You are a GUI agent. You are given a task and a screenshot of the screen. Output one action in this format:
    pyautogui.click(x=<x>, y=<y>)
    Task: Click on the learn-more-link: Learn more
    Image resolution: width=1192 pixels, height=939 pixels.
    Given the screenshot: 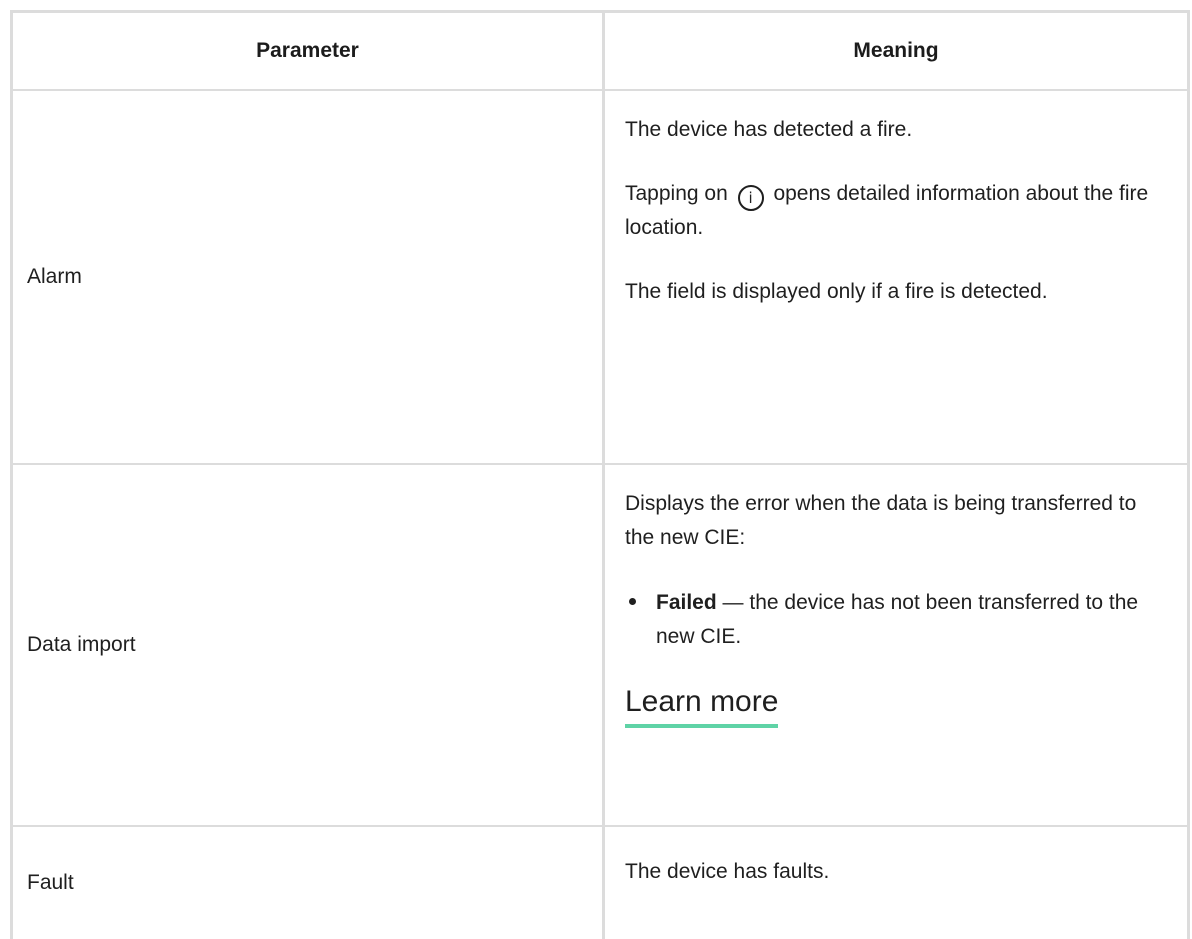 What is the action you would take?
    pyautogui.click(x=702, y=705)
    